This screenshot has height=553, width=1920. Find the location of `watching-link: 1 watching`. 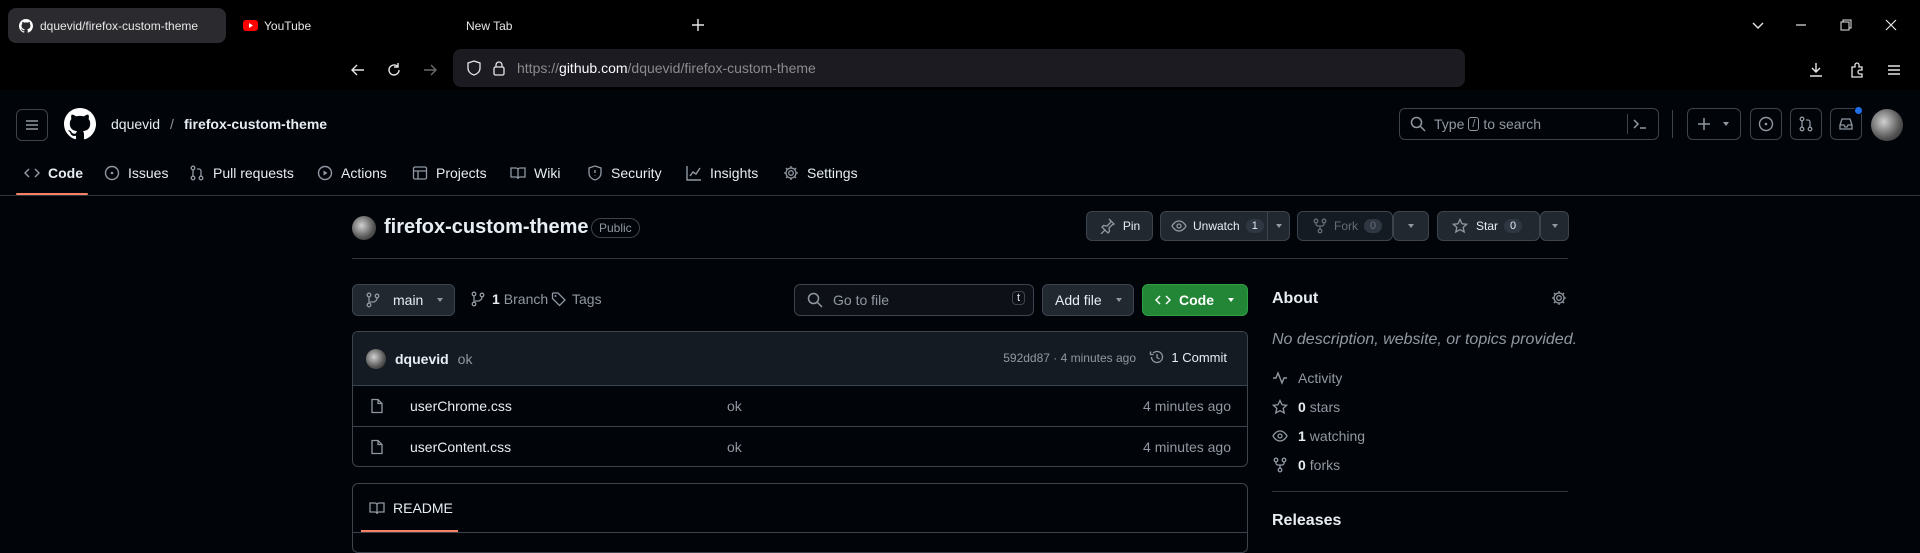

watching-link: 1 watching is located at coordinates (1318, 436).